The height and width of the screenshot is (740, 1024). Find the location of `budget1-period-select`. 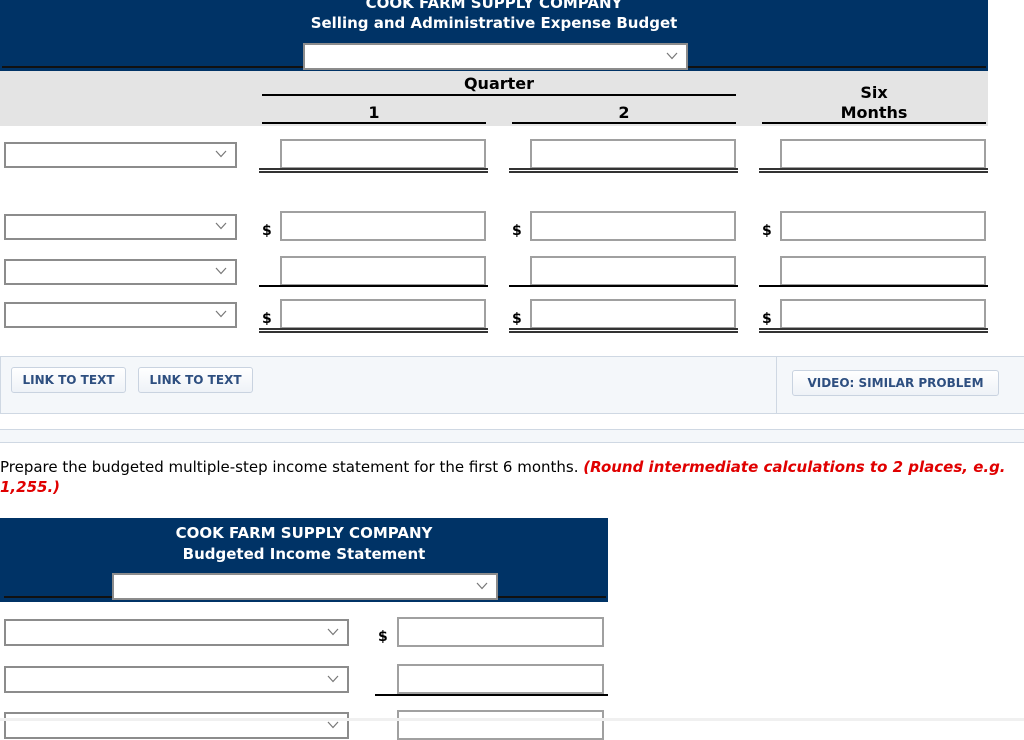

budget1-period-select is located at coordinates (495, 56).